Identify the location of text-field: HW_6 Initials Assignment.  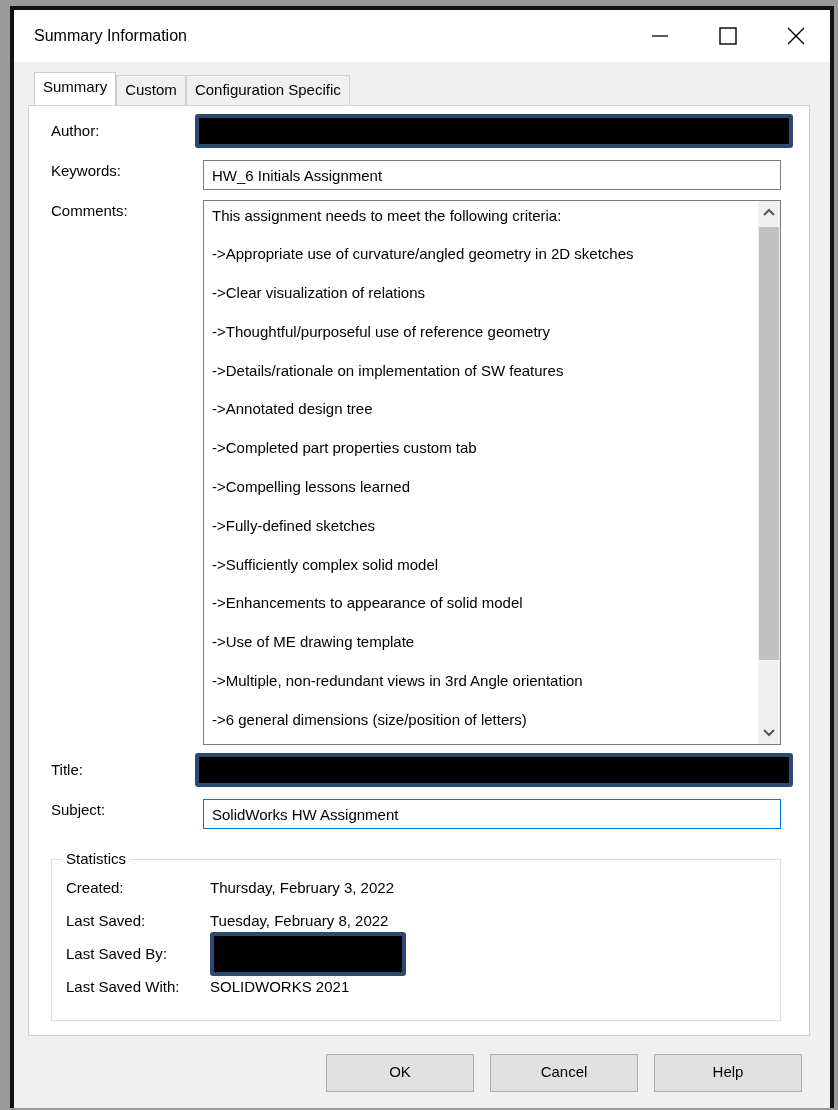
(492, 174).